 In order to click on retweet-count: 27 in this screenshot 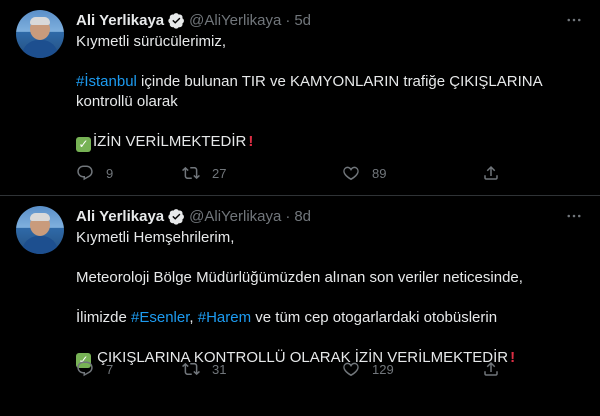, I will do `click(219, 173)`.